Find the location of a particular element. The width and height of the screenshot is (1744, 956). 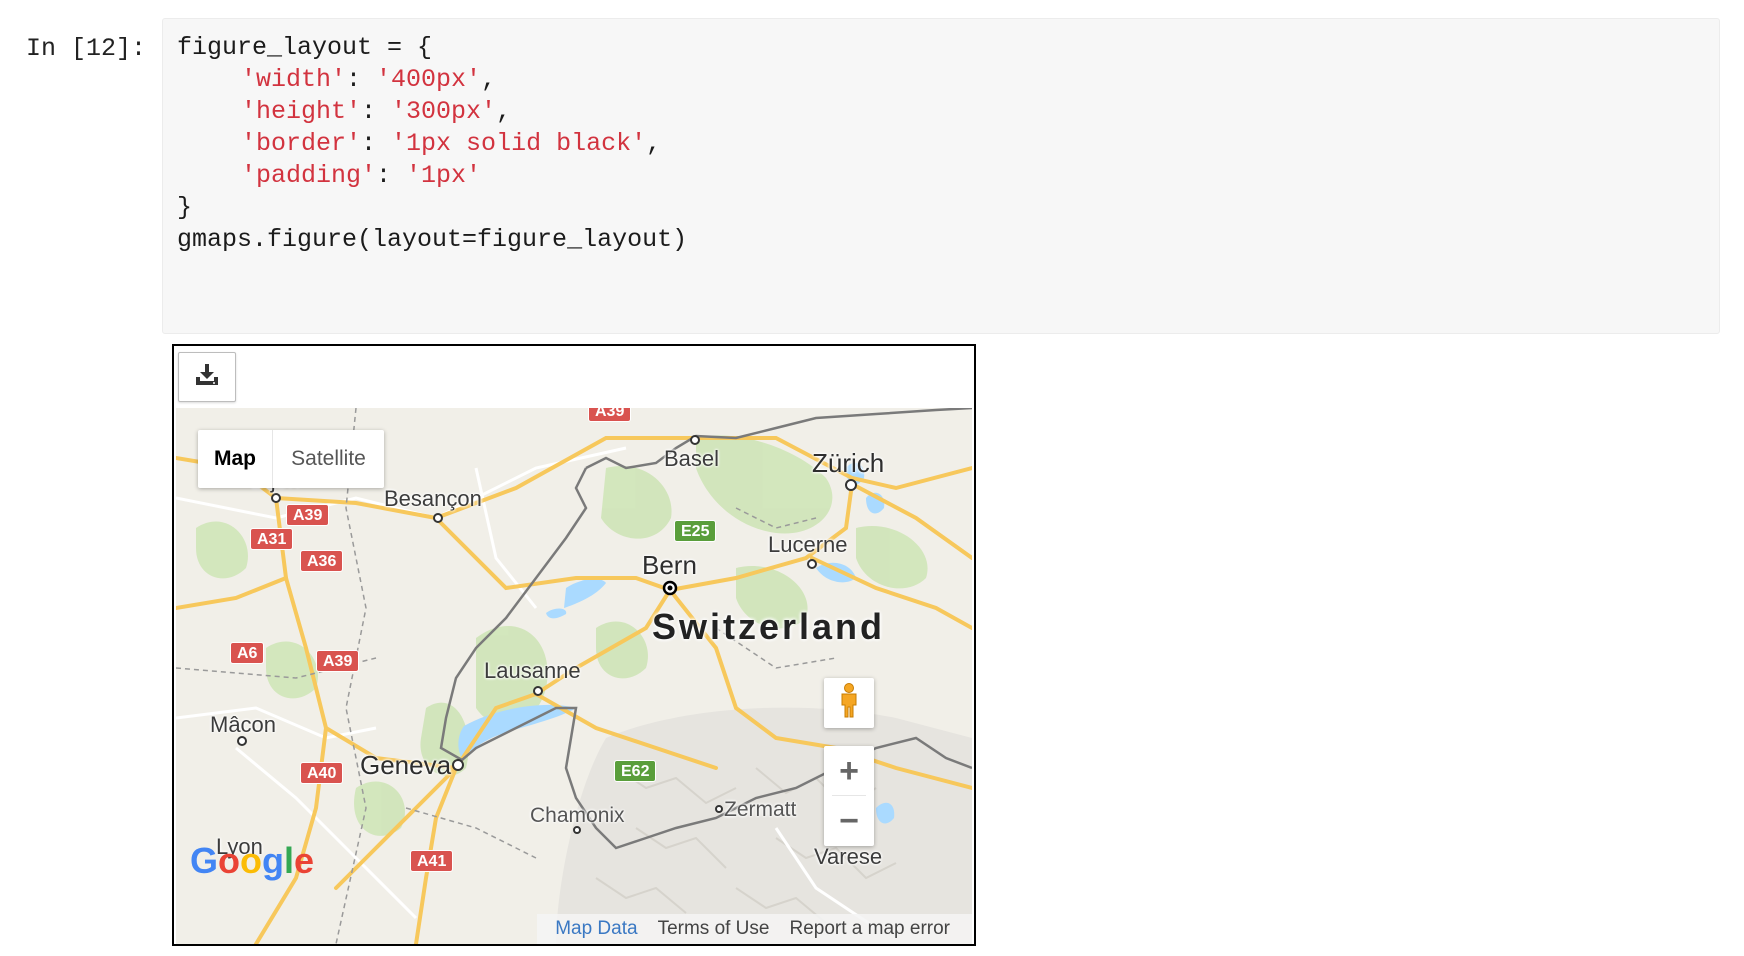

city-label-geneva: Geneva is located at coordinates (406, 765).